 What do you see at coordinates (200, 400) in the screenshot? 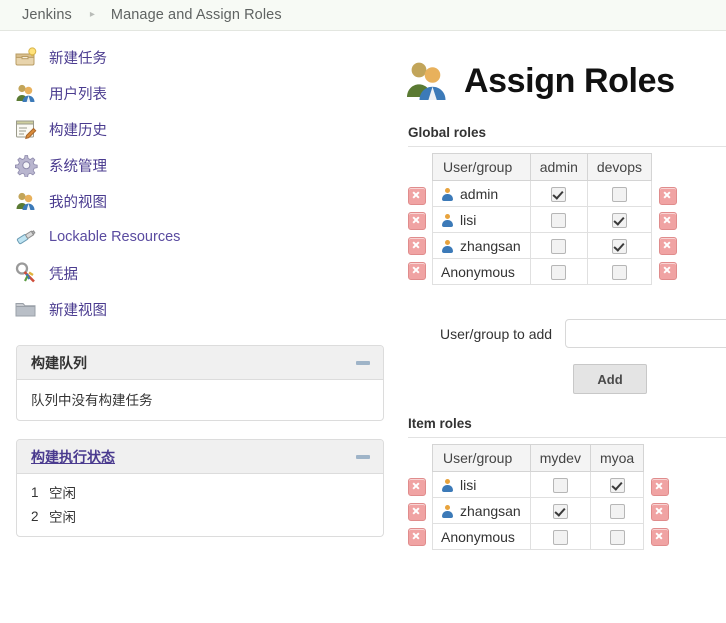
I see `build-queue-body: 队列中没有构建任务` at bounding box center [200, 400].